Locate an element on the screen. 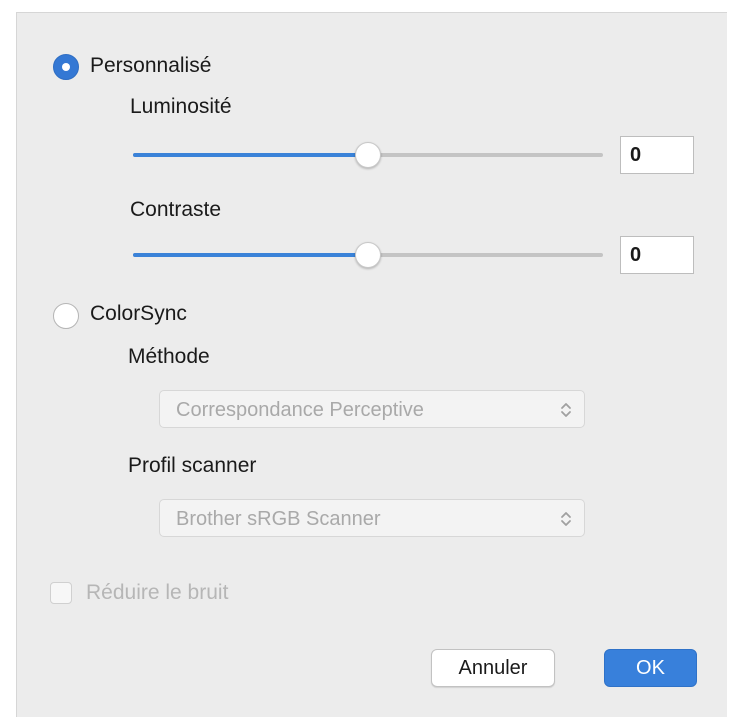 Image resolution: width=736 pixels, height=727 pixels. contrast-value-field: 0 is located at coordinates (657, 255).